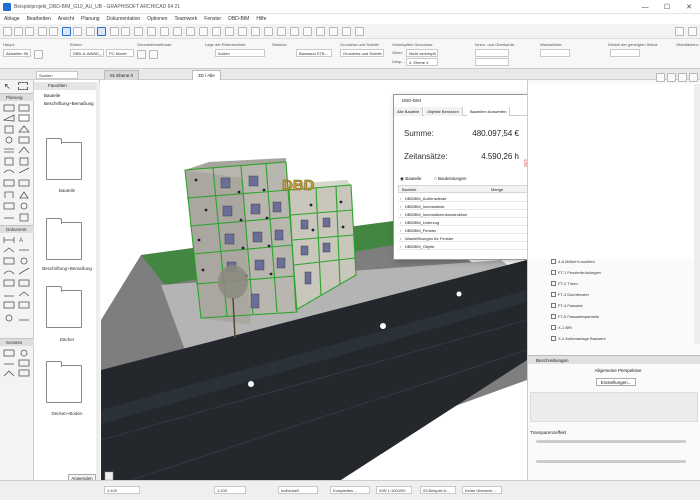  What do you see at coordinates (138, 31) in the screenshot?
I see `grid-icon` at bounding box center [138, 31].